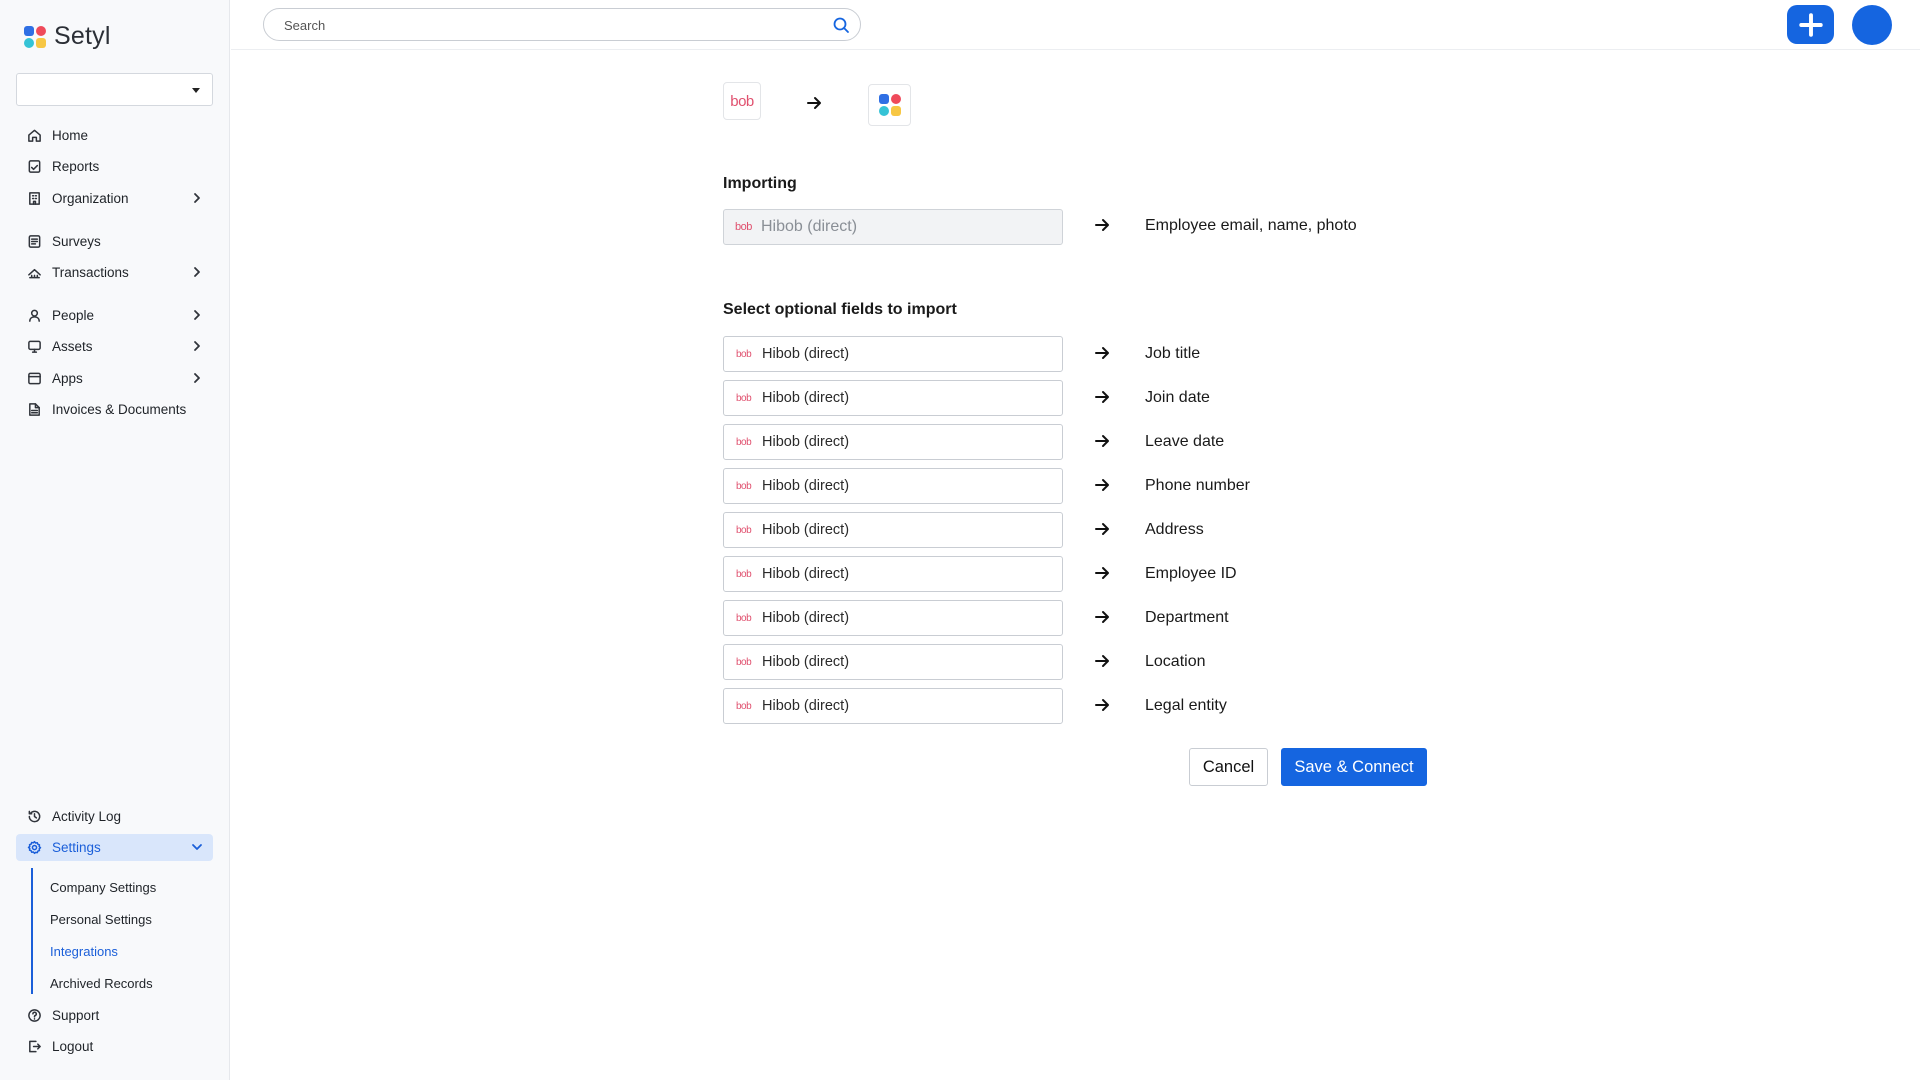 This screenshot has height=1080, width=1920. Describe the element at coordinates (760, 183) in the screenshot. I see `importing-title: Importing` at that location.